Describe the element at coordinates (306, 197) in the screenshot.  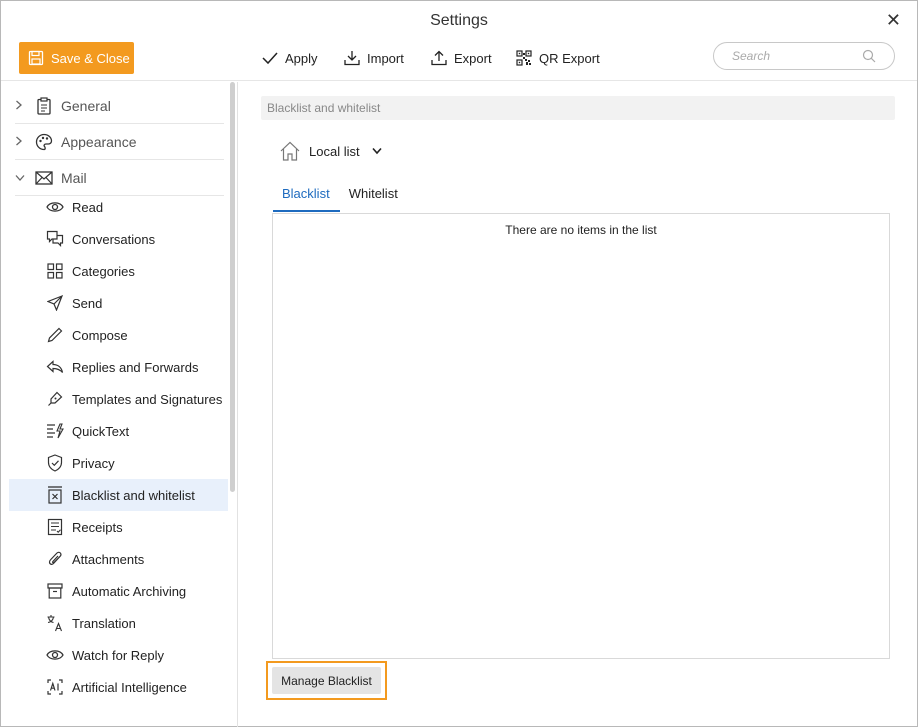
I see `tab-blacklist: Blacklist` at that location.